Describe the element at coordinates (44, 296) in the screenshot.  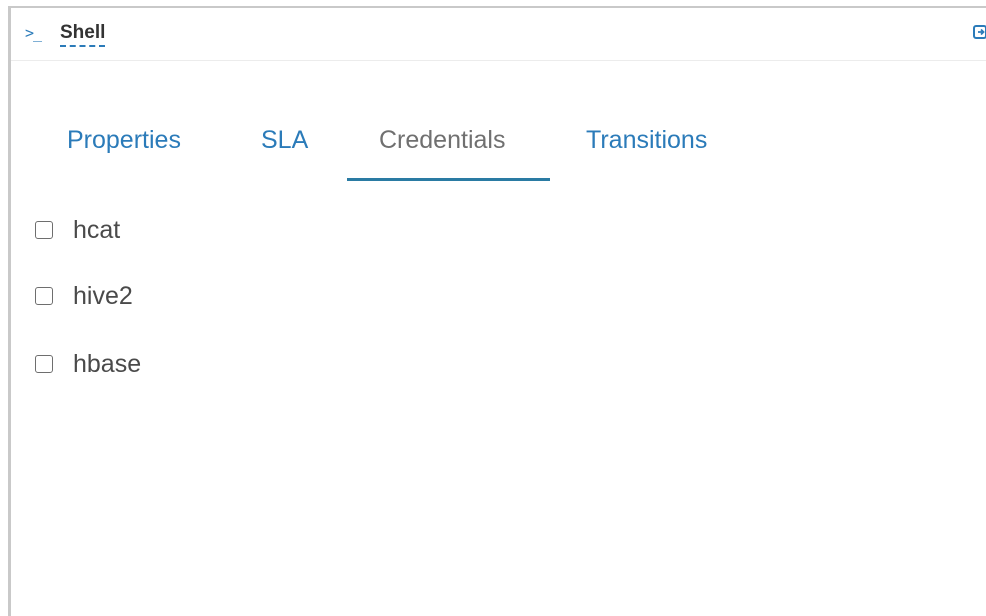
I see `hive2-checkbox` at that location.